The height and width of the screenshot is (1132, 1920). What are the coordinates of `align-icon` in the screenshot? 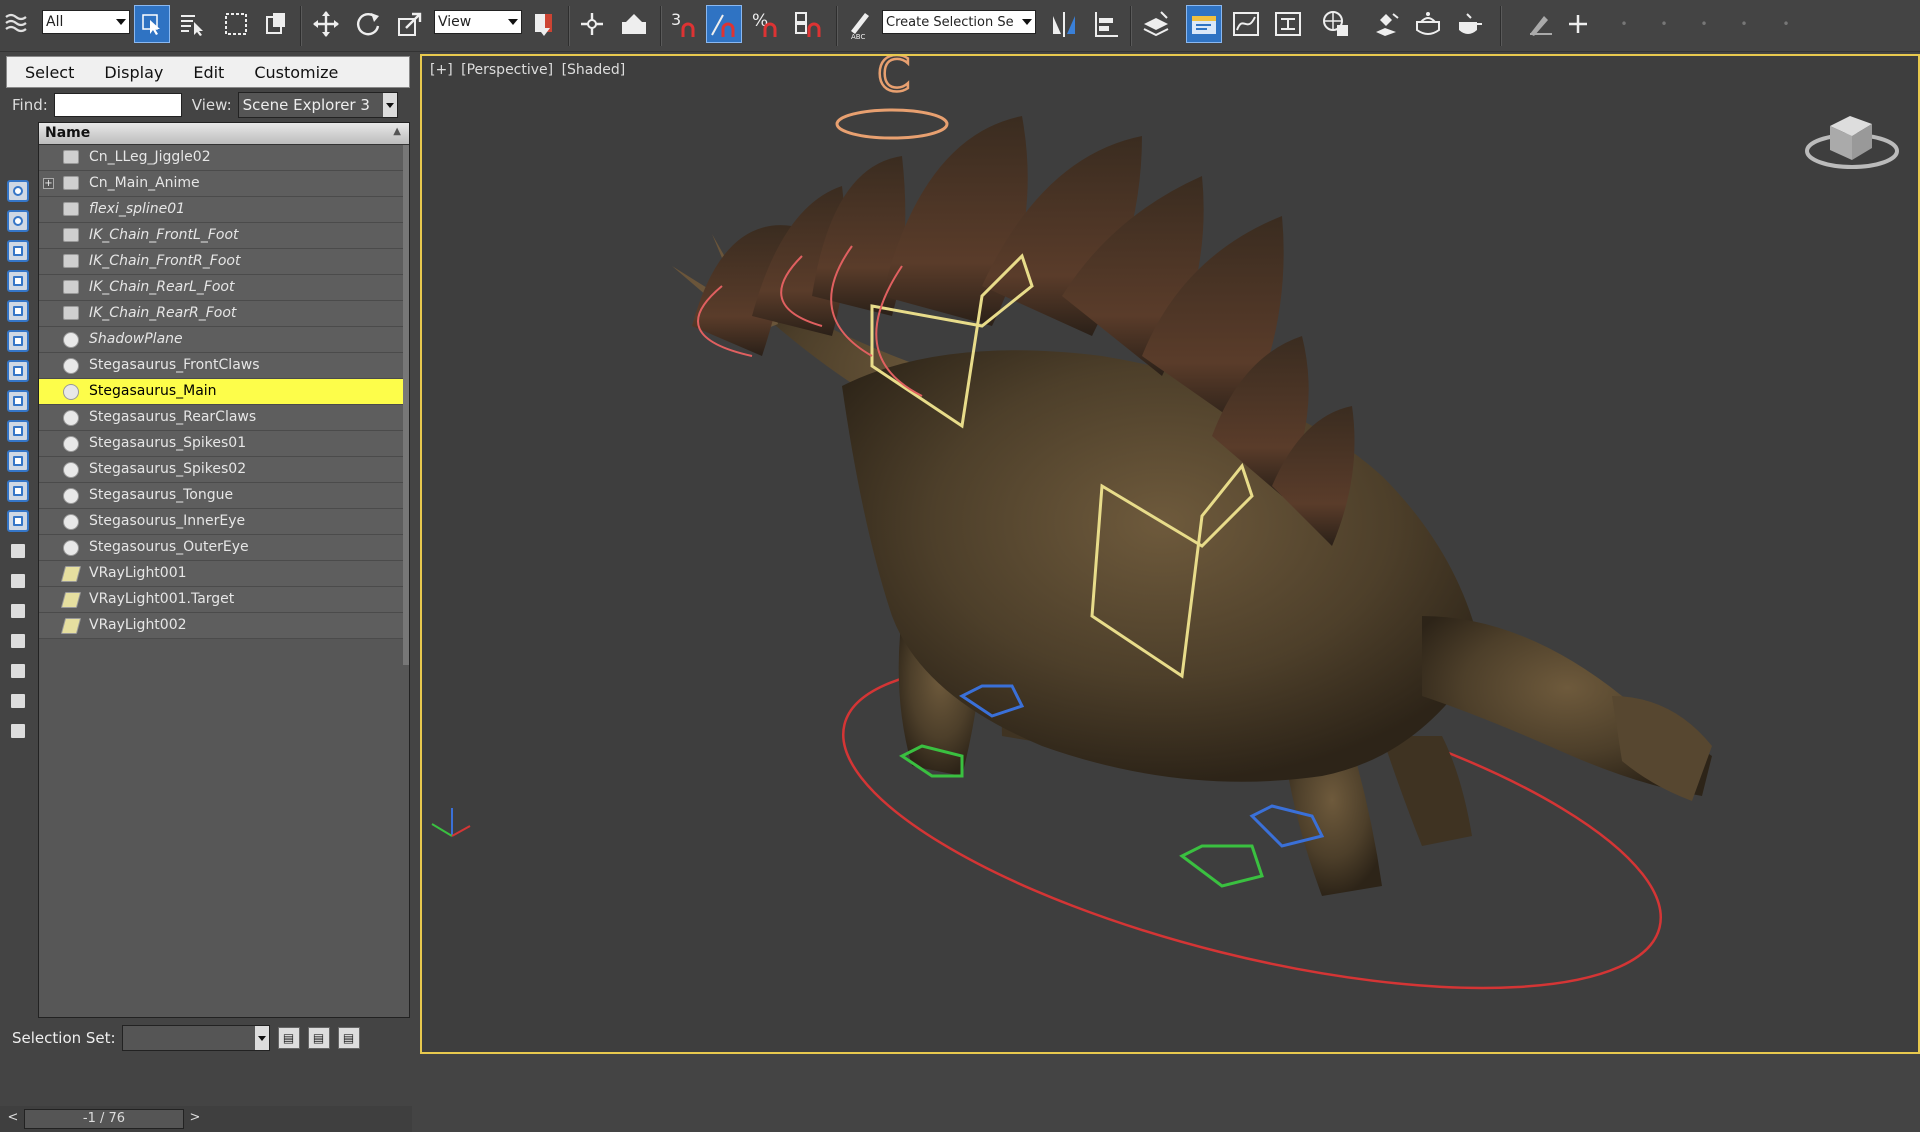 It's located at (1106, 24).